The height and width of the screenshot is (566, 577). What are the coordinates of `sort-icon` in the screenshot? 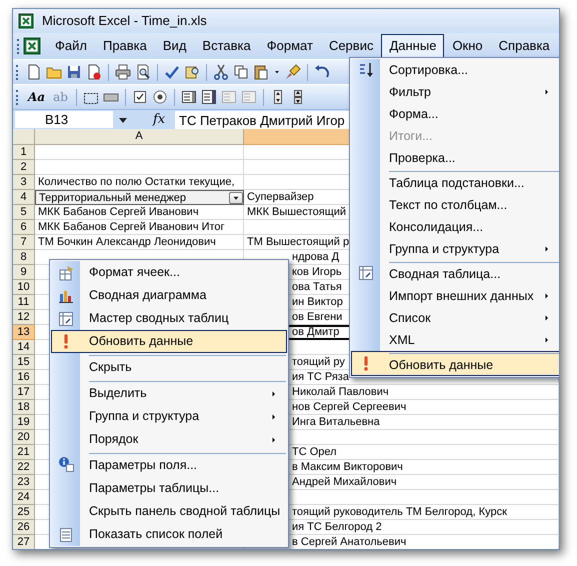 It's located at (366, 70).